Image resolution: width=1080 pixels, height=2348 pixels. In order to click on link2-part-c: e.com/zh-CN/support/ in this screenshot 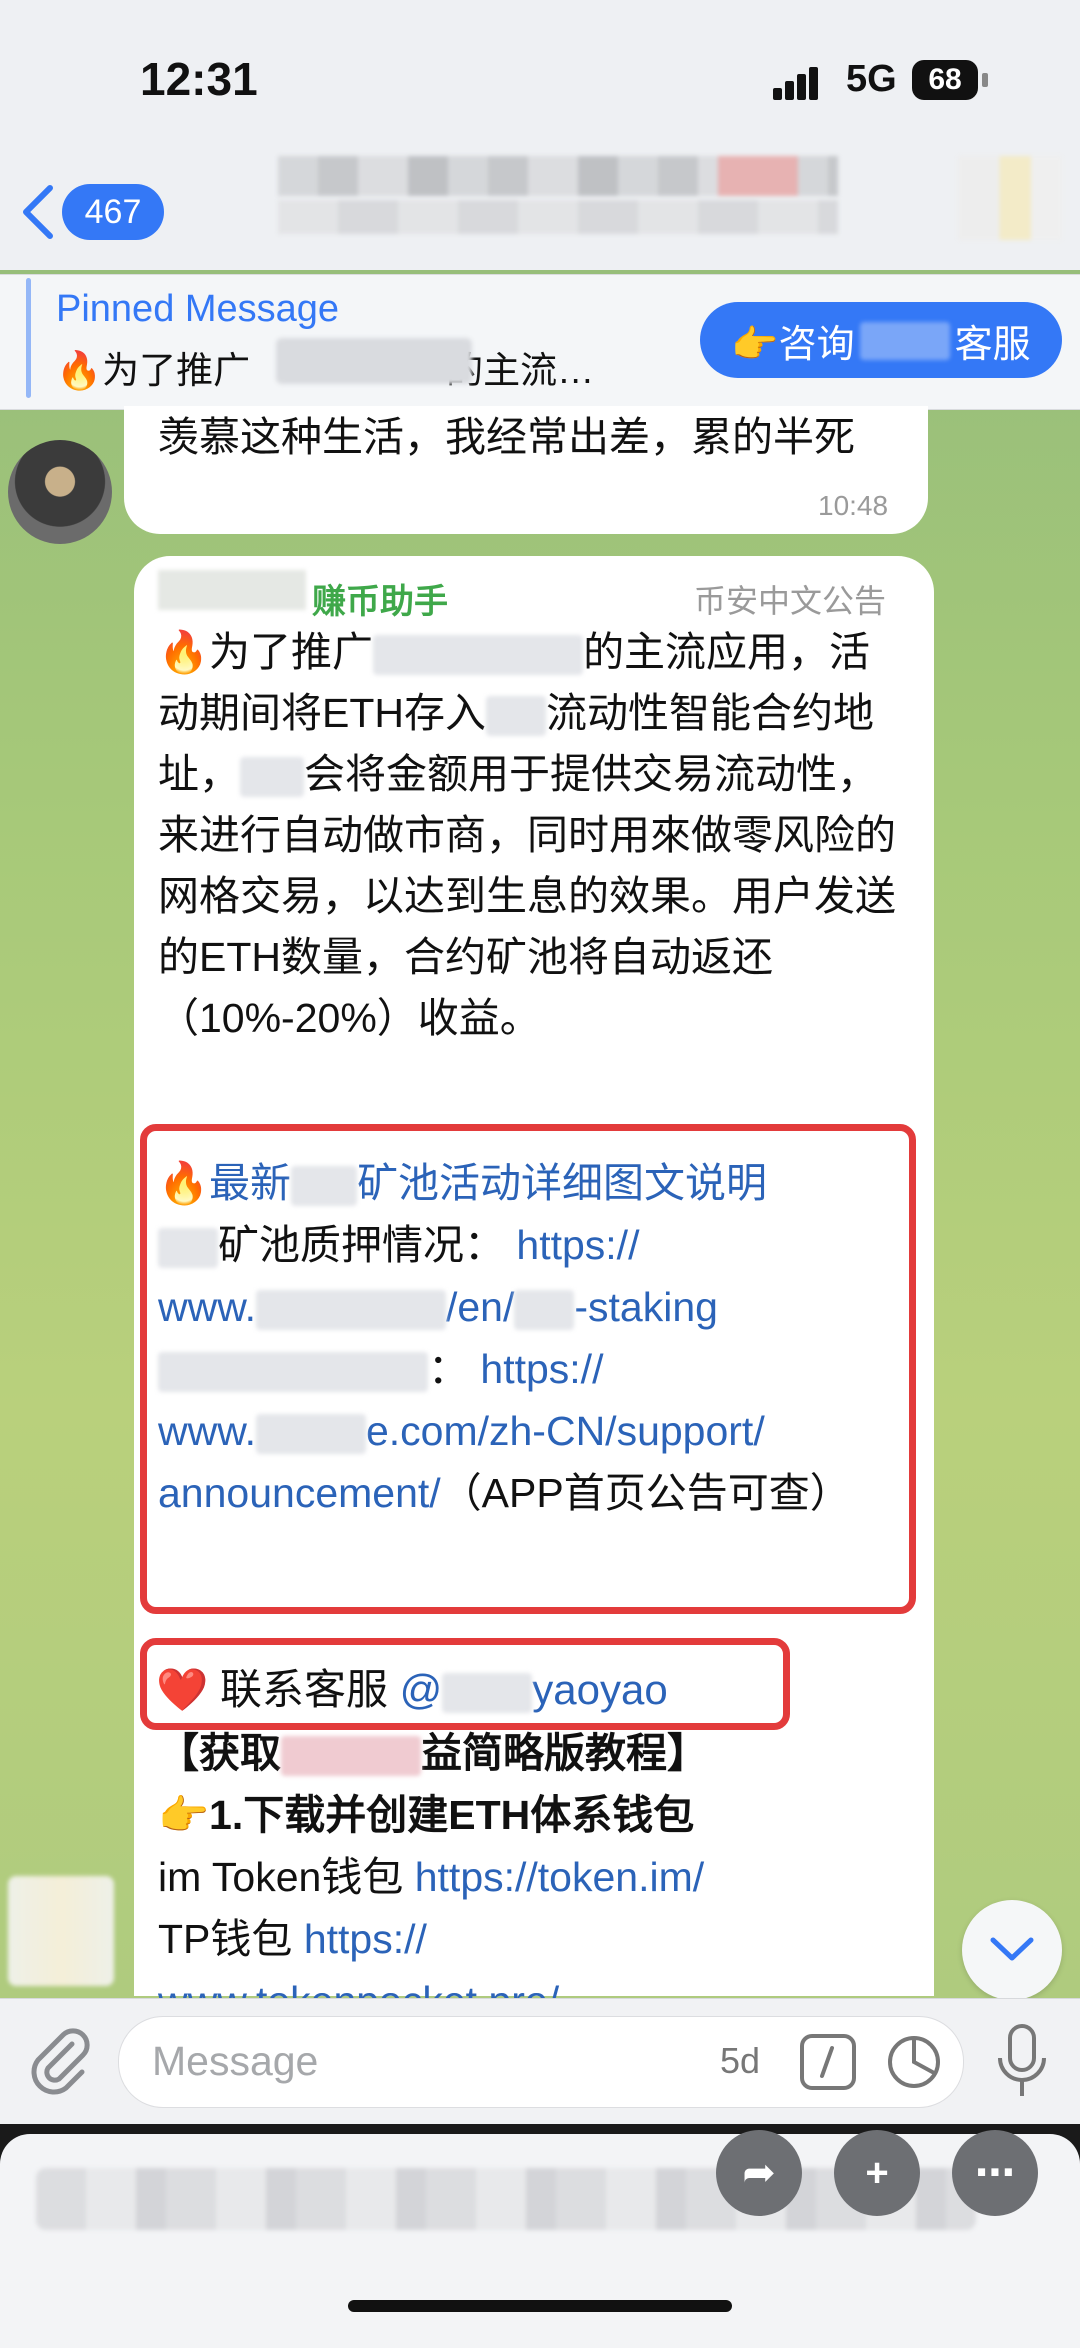, I will do `click(565, 1431)`.